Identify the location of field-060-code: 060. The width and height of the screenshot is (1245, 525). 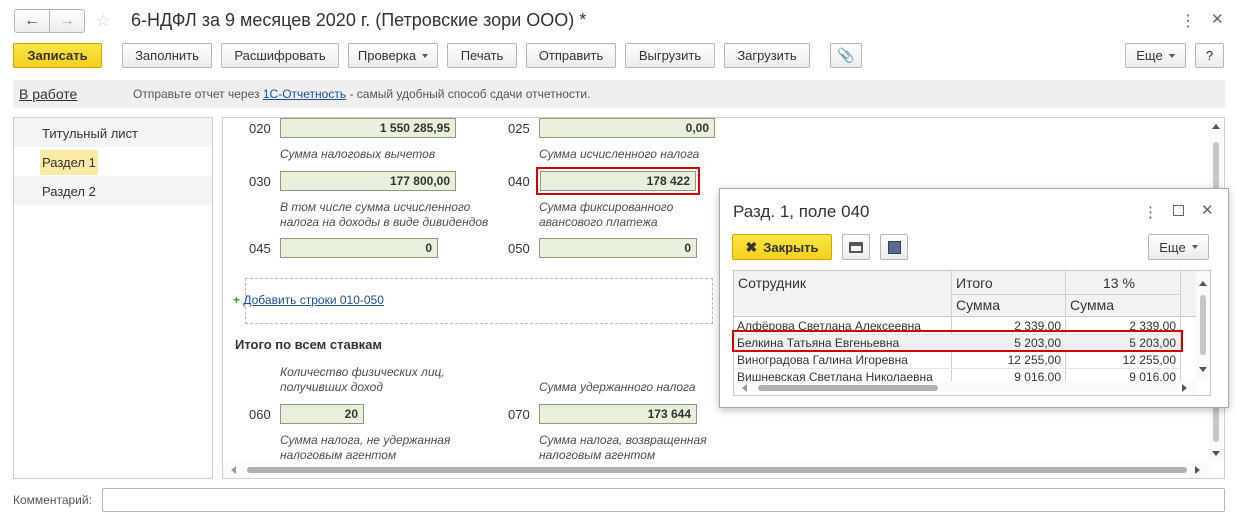
(260, 414).